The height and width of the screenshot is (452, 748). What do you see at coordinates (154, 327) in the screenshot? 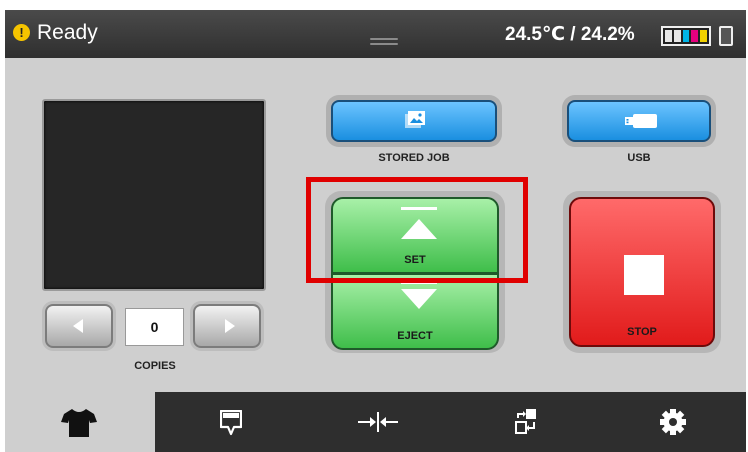
I see `copies-field: 0` at bounding box center [154, 327].